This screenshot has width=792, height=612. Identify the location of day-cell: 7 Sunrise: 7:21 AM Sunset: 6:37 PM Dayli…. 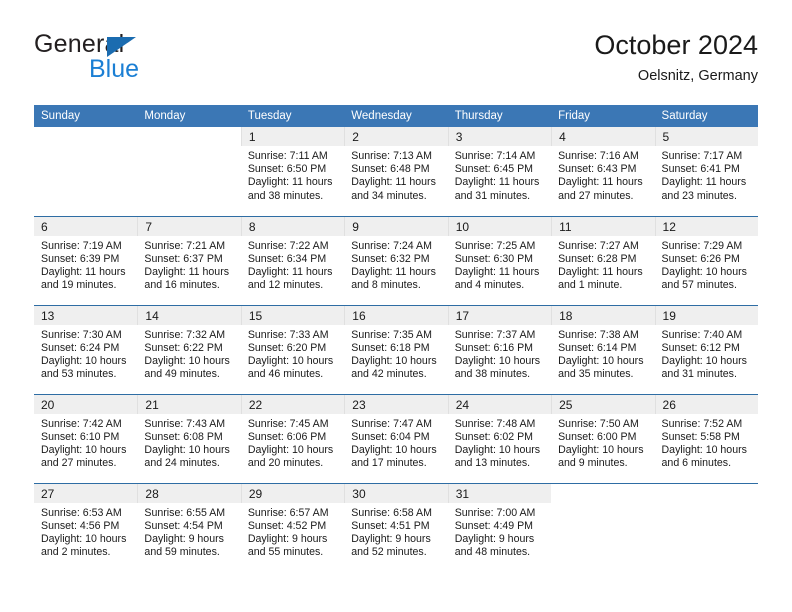
(189, 260).